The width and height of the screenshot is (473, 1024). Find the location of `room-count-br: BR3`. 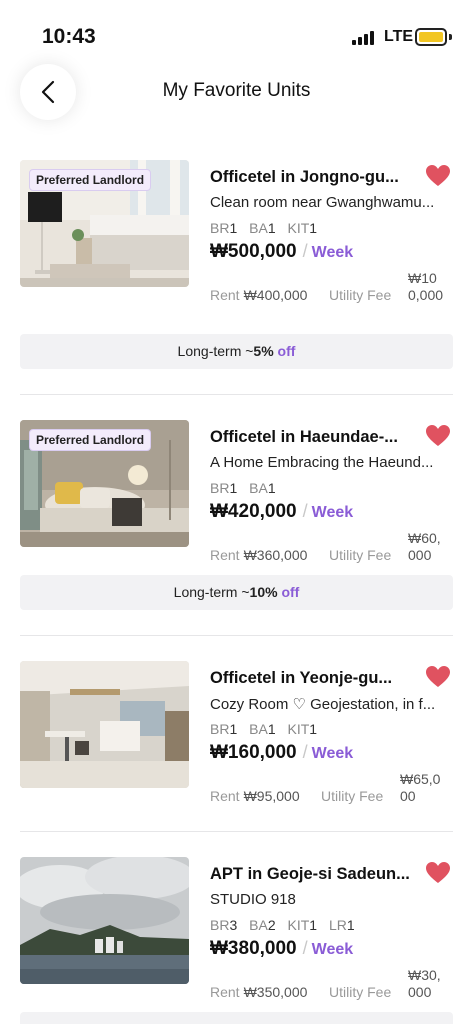

room-count-br: BR3 is located at coordinates (224, 925).